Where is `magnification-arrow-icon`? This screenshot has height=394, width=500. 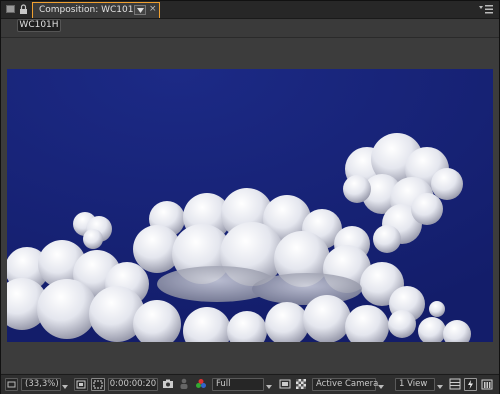 magnification-arrow-icon is located at coordinates (66, 384).